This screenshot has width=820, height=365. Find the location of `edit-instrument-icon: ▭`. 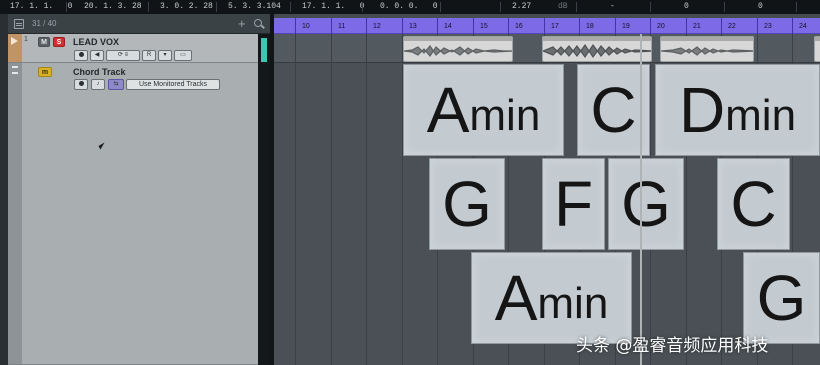

edit-instrument-icon: ▭ is located at coordinates (183, 55).